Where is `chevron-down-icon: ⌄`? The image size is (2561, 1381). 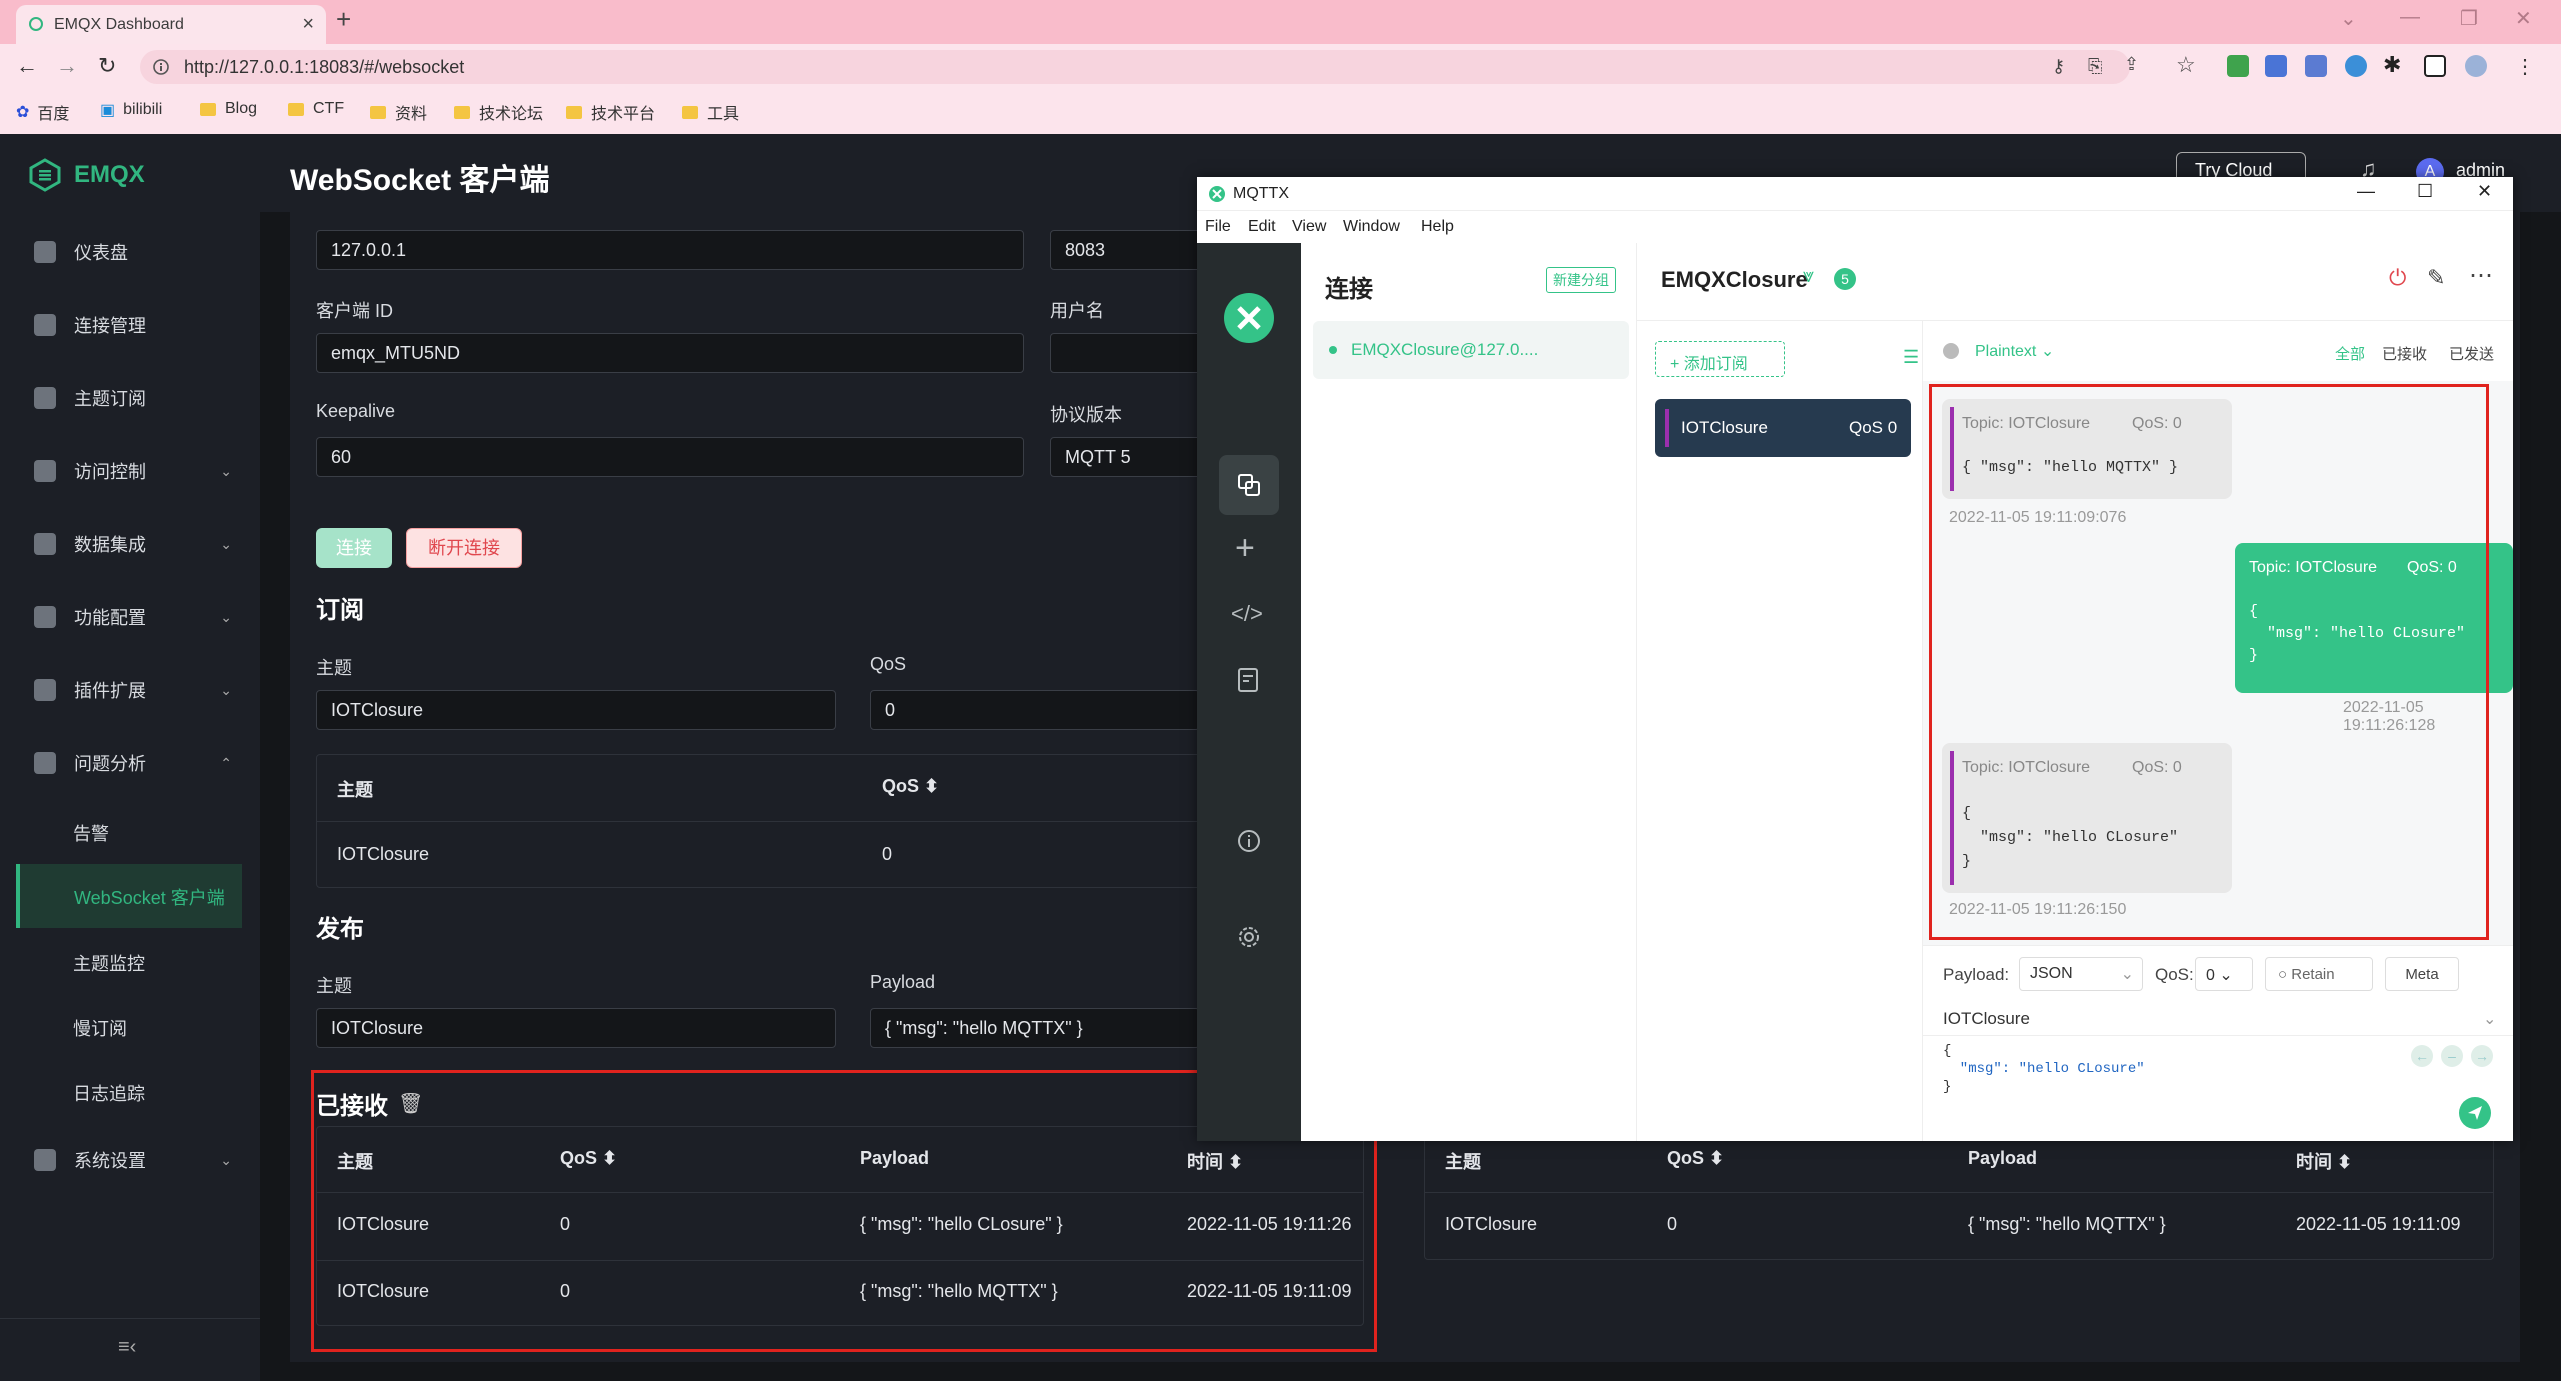
chevron-down-icon: ⌄ is located at coordinates (2489, 1019).